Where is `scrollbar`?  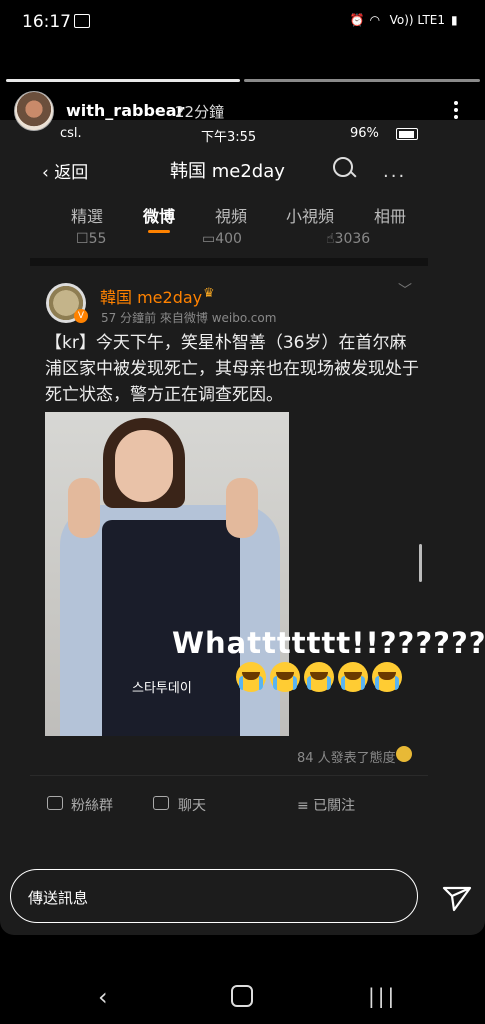 scrollbar is located at coordinates (420, 563).